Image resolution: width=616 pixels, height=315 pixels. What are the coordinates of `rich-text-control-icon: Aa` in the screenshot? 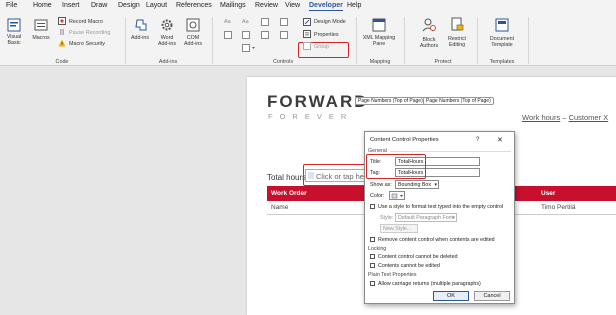 It's located at (227, 22).